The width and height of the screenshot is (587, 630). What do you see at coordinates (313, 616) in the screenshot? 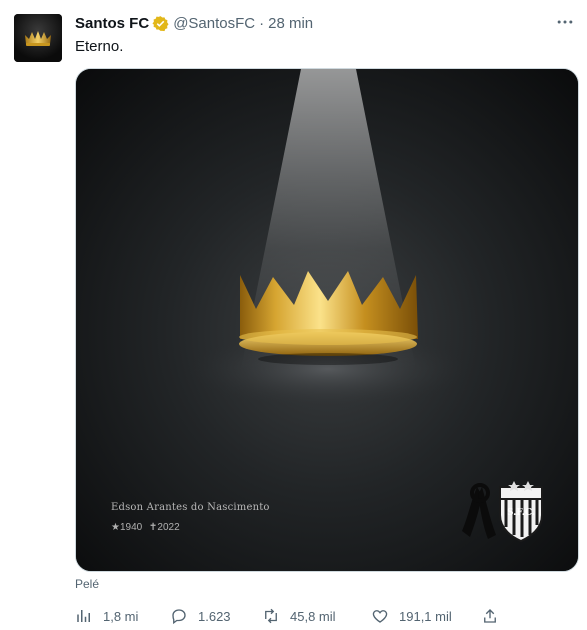
I see `retweet-count: 45,8 mil` at bounding box center [313, 616].